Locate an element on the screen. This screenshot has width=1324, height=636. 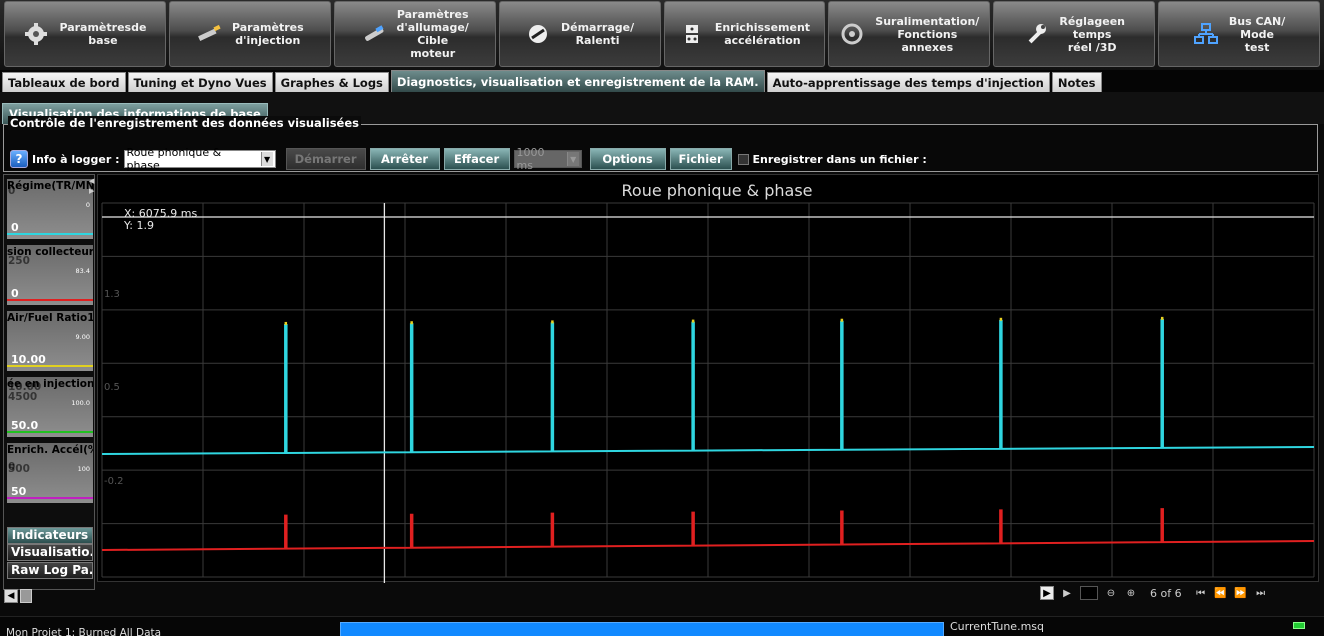
info-to-log-value: Roue phonique & phase is located at coordinates (174, 159).